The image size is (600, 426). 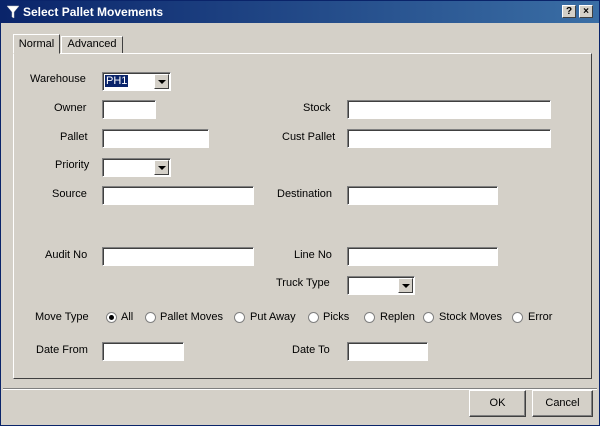 I want to click on radio-pallet-moves, so click(x=150, y=317).